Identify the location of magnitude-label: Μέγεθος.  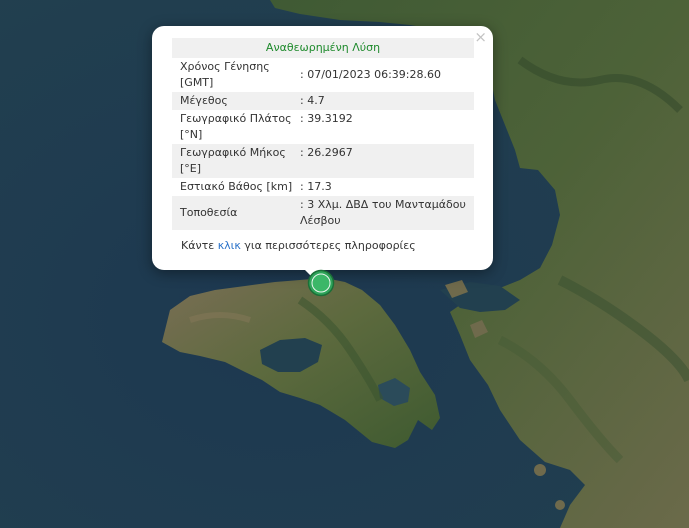
(235, 101).